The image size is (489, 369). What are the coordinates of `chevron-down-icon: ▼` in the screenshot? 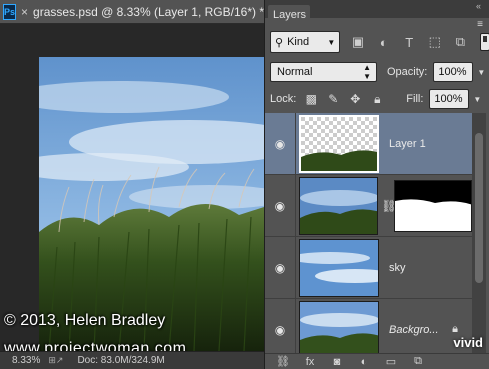 It's located at (331, 42).